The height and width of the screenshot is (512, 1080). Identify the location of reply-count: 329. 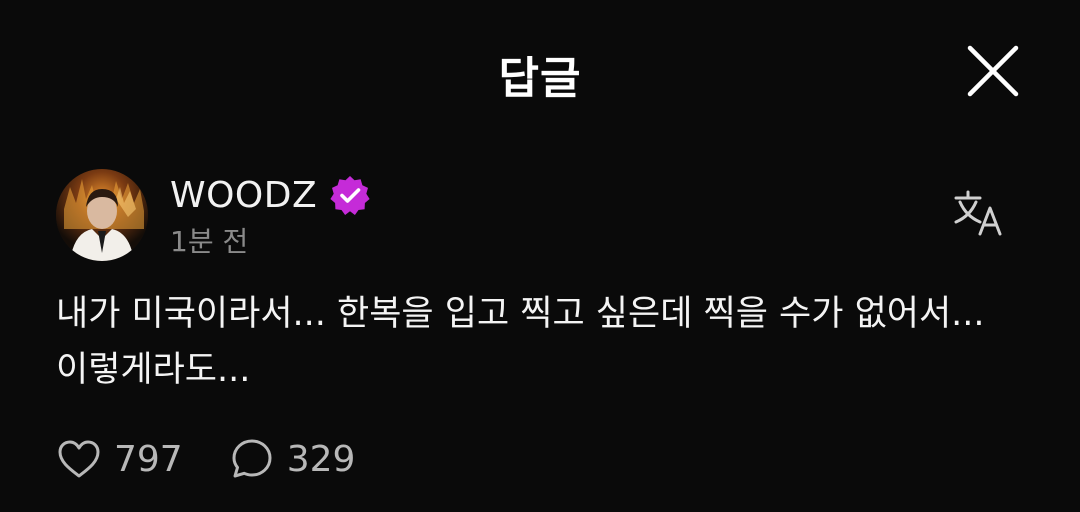
(321, 459).